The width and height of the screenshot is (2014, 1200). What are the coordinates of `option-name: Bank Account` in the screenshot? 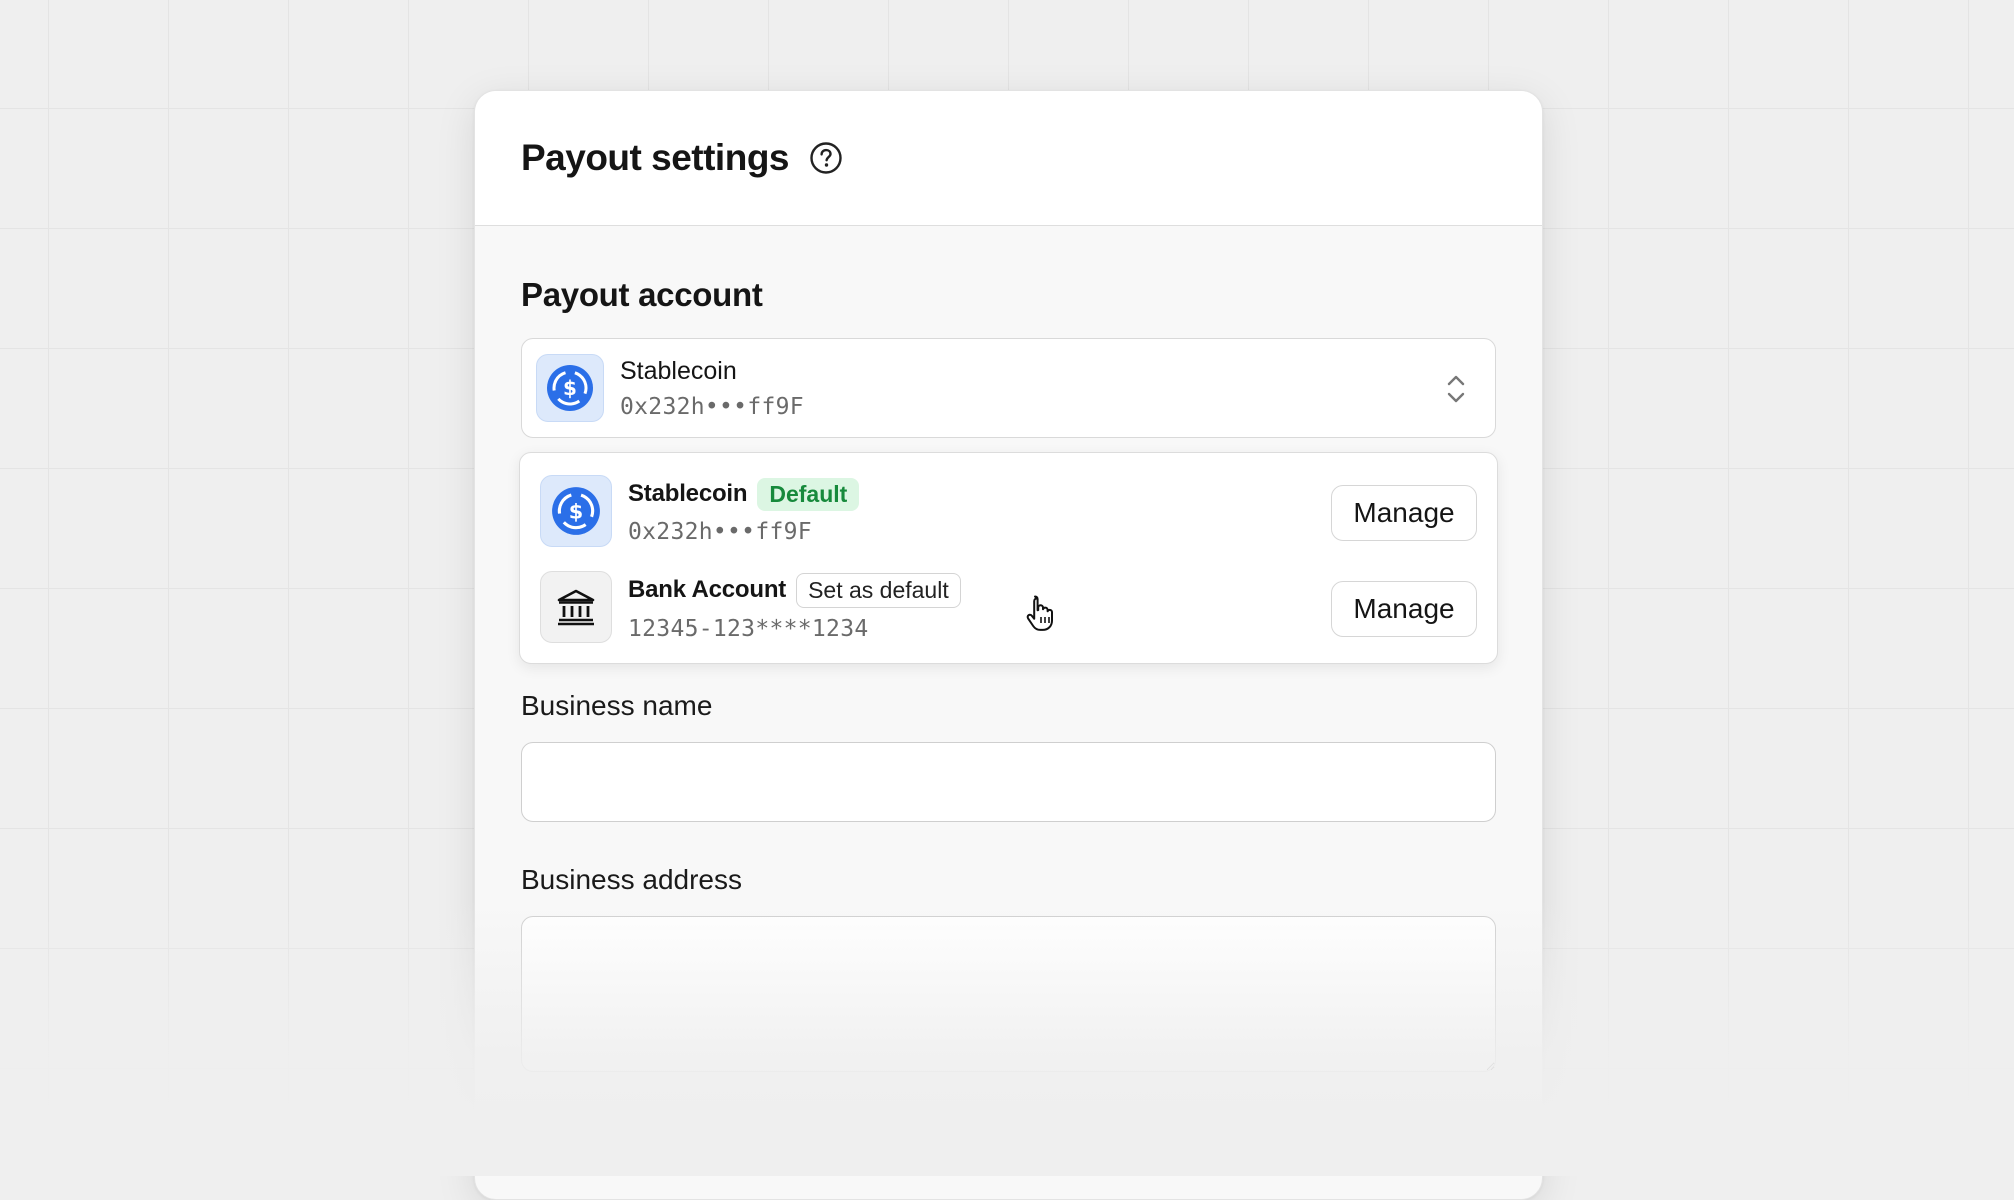 It's located at (707, 589).